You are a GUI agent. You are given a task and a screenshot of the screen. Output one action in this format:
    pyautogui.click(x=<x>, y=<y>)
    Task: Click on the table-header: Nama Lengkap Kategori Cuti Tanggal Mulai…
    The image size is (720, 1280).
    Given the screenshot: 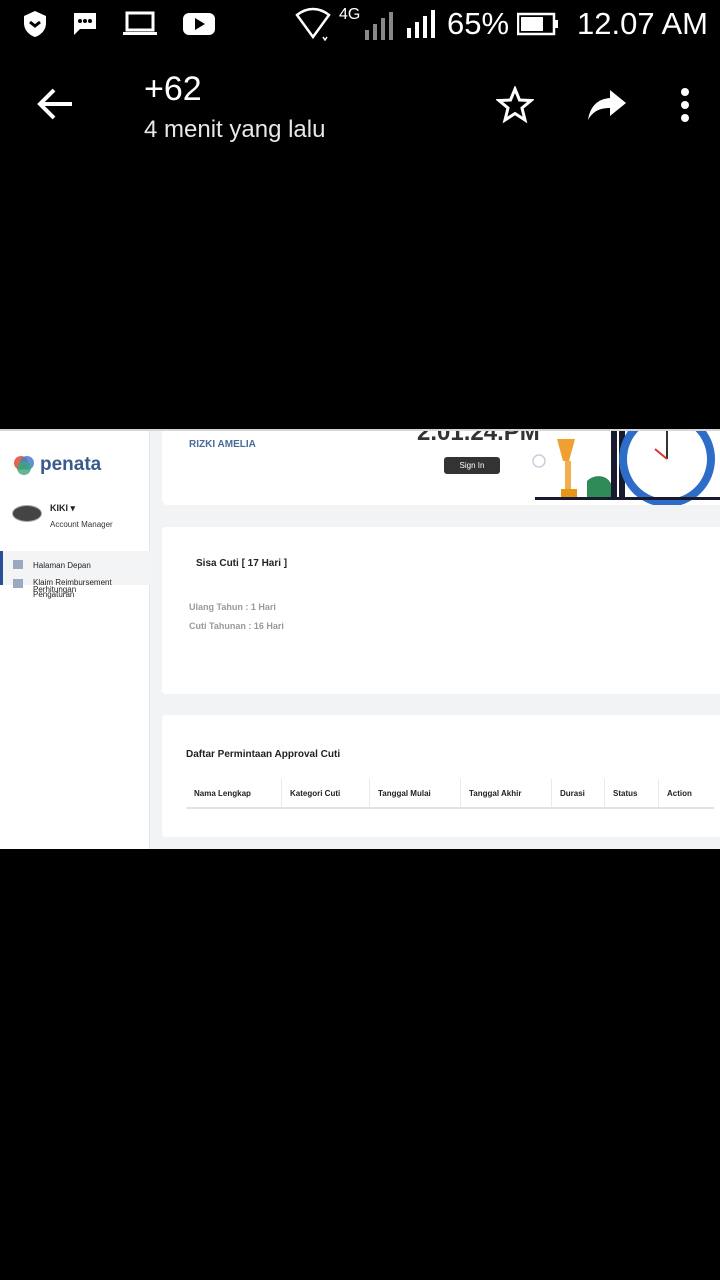 What is the action you would take?
    pyautogui.click(x=450, y=794)
    